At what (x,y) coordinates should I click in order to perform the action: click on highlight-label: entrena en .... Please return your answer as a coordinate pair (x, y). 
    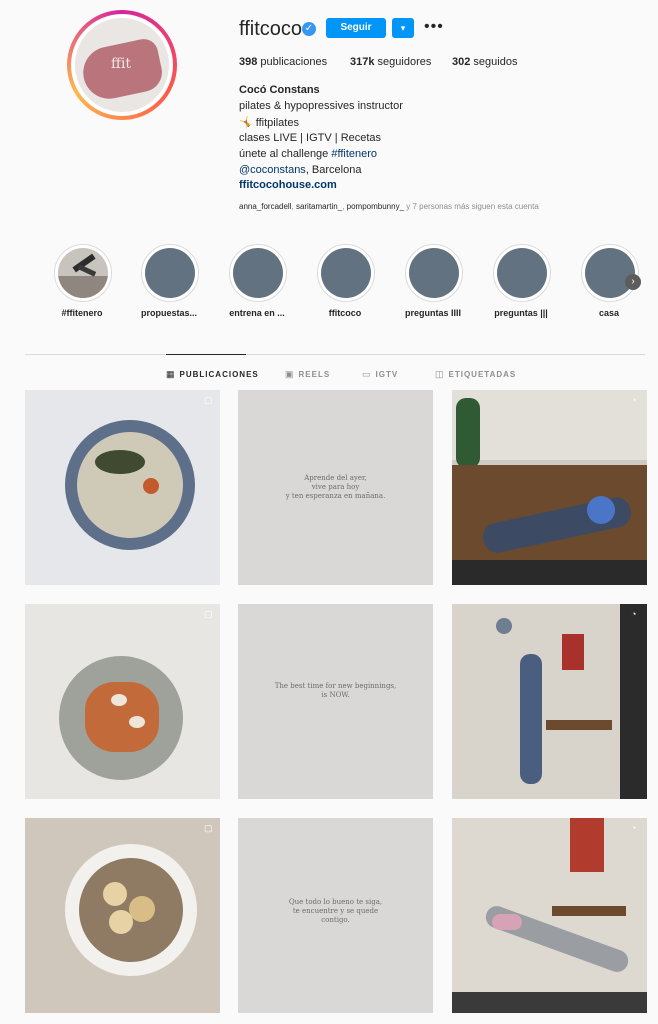
    Looking at the image, I should click on (257, 313).